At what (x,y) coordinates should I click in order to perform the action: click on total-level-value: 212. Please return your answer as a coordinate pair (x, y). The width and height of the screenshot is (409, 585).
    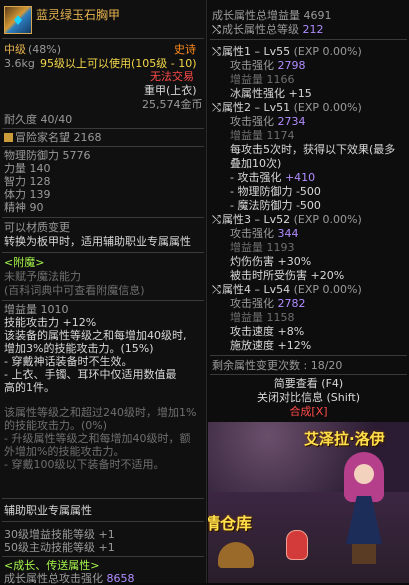
    Looking at the image, I should click on (313, 29).